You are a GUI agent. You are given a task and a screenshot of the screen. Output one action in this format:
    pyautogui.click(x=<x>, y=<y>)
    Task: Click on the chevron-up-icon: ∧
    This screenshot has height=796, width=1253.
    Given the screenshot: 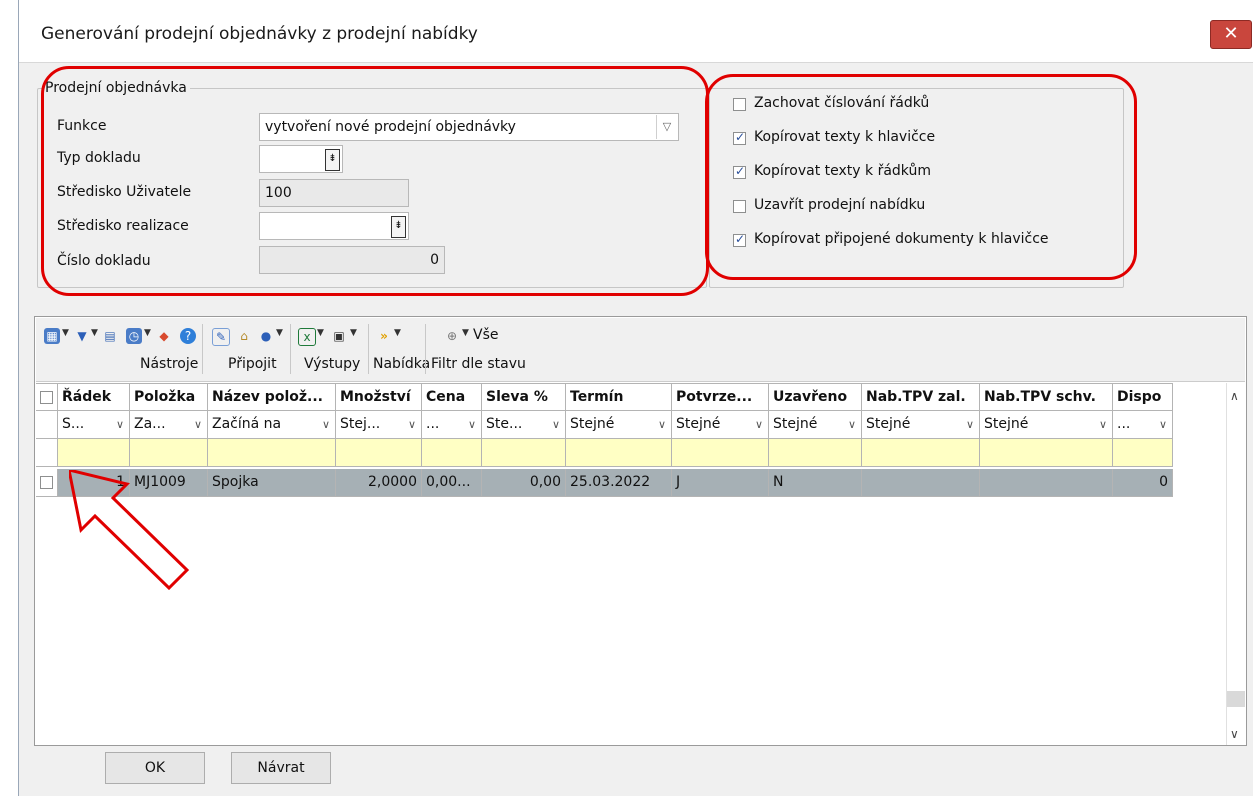 What is the action you would take?
    pyautogui.click(x=1234, y=396)
    